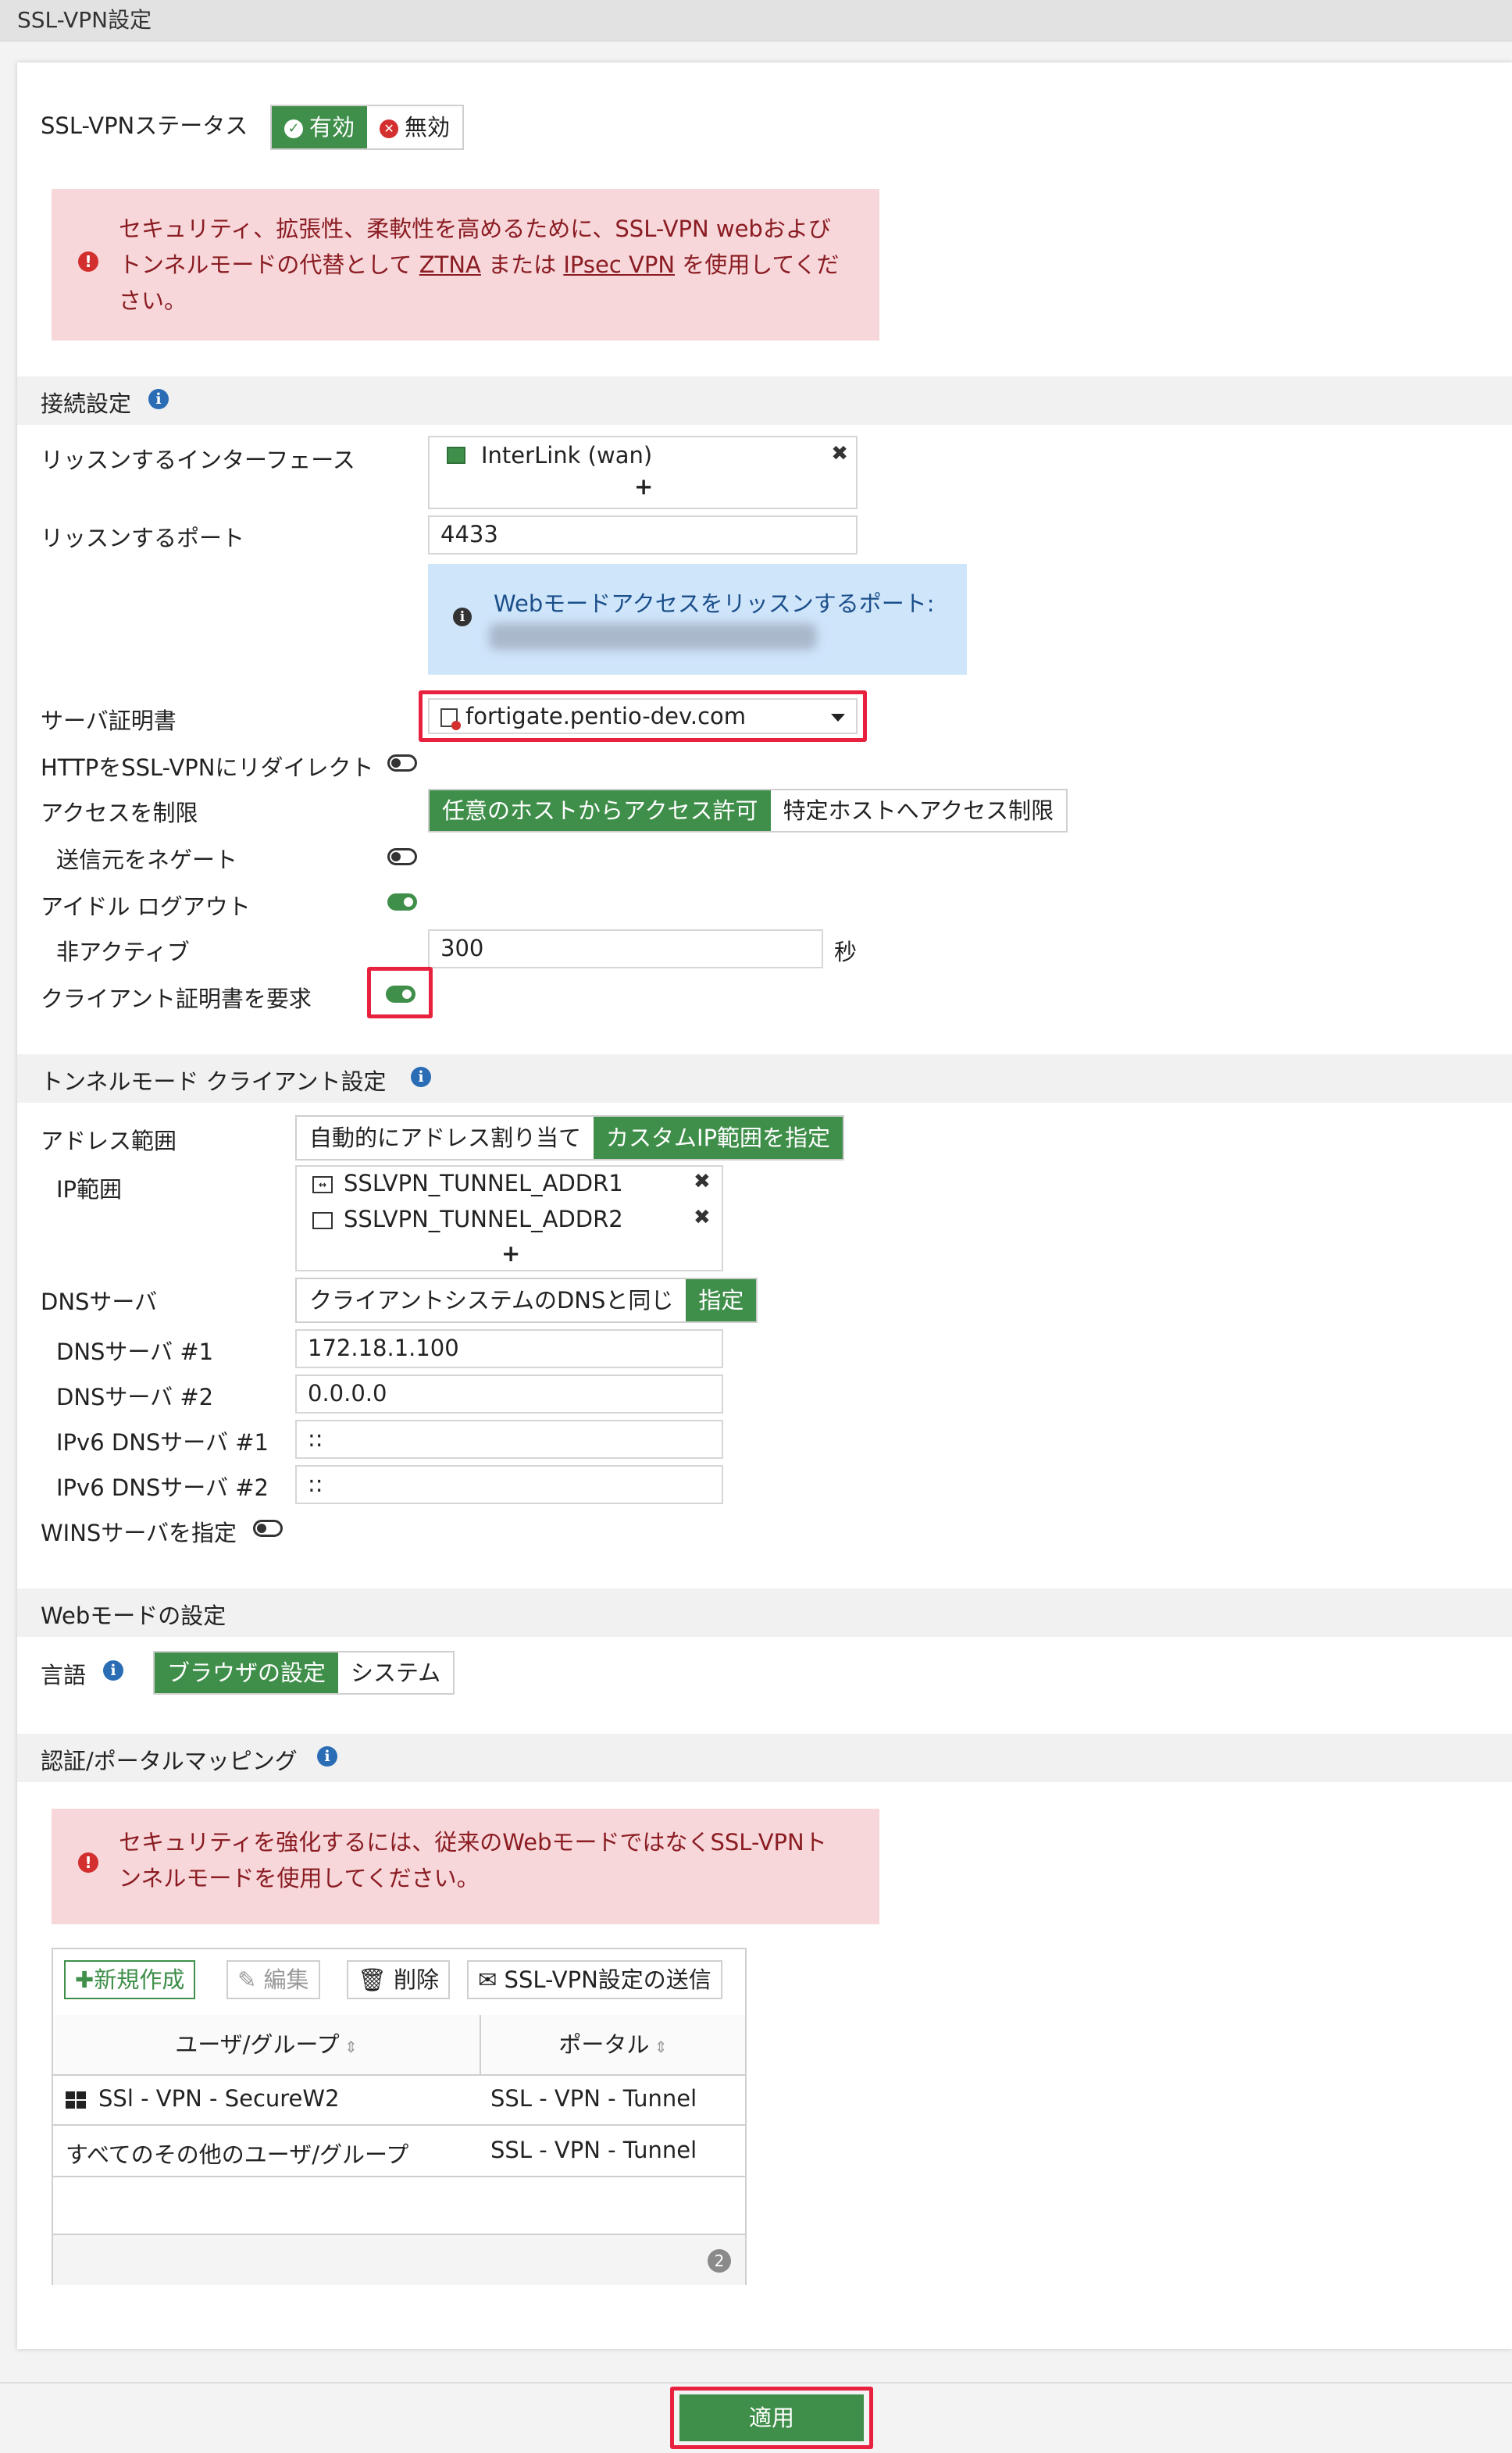 This screenshot has width=1512, height=2453. I want to click on auth-portal-section-header: 認証/ポータルマッピング i, so click(764, 1758).